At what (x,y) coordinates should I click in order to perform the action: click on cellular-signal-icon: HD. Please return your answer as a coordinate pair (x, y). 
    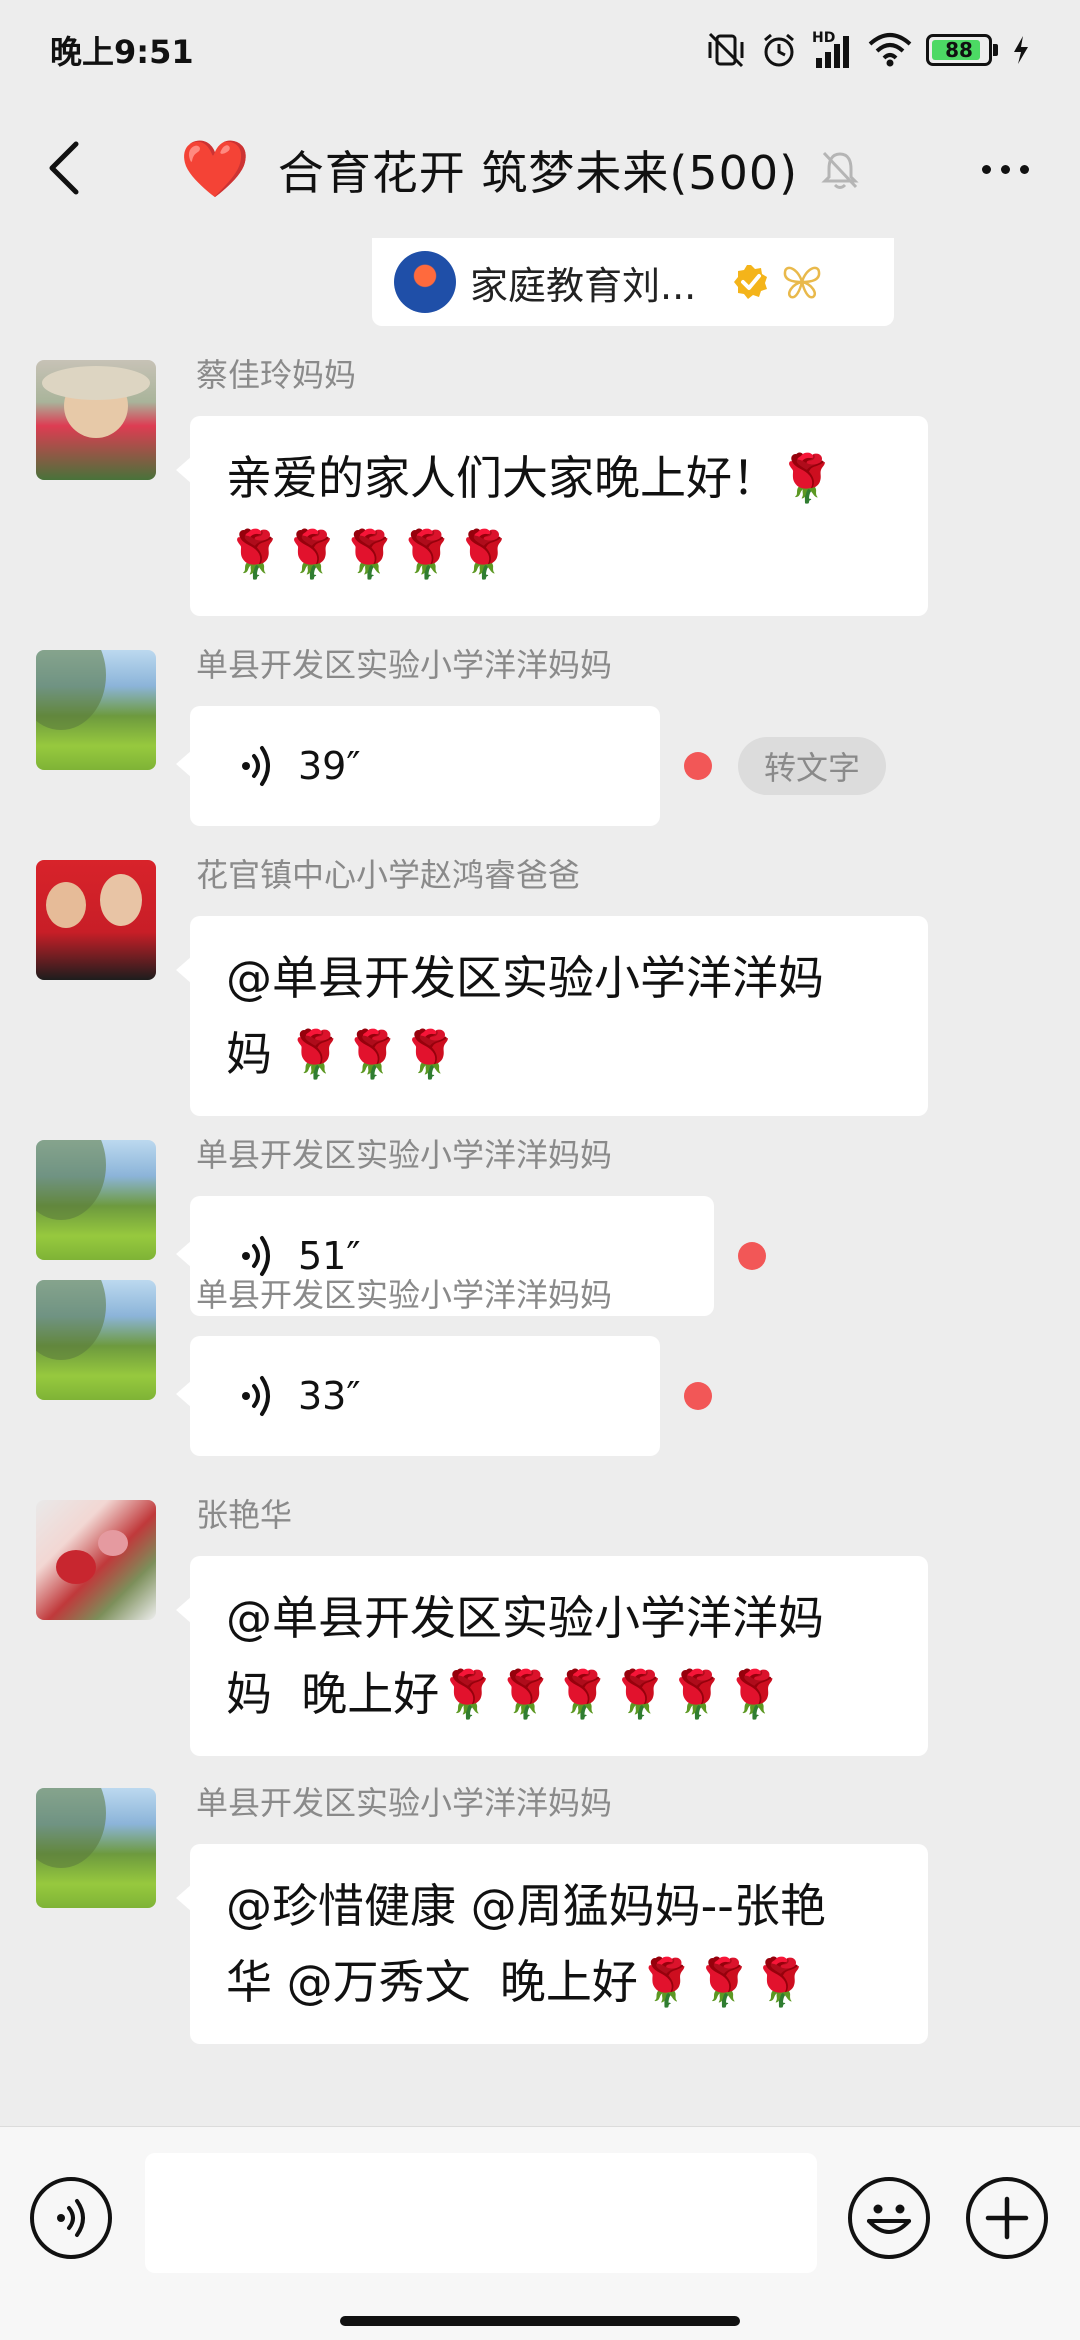
    Looking at the image, I should click on (833, 50).